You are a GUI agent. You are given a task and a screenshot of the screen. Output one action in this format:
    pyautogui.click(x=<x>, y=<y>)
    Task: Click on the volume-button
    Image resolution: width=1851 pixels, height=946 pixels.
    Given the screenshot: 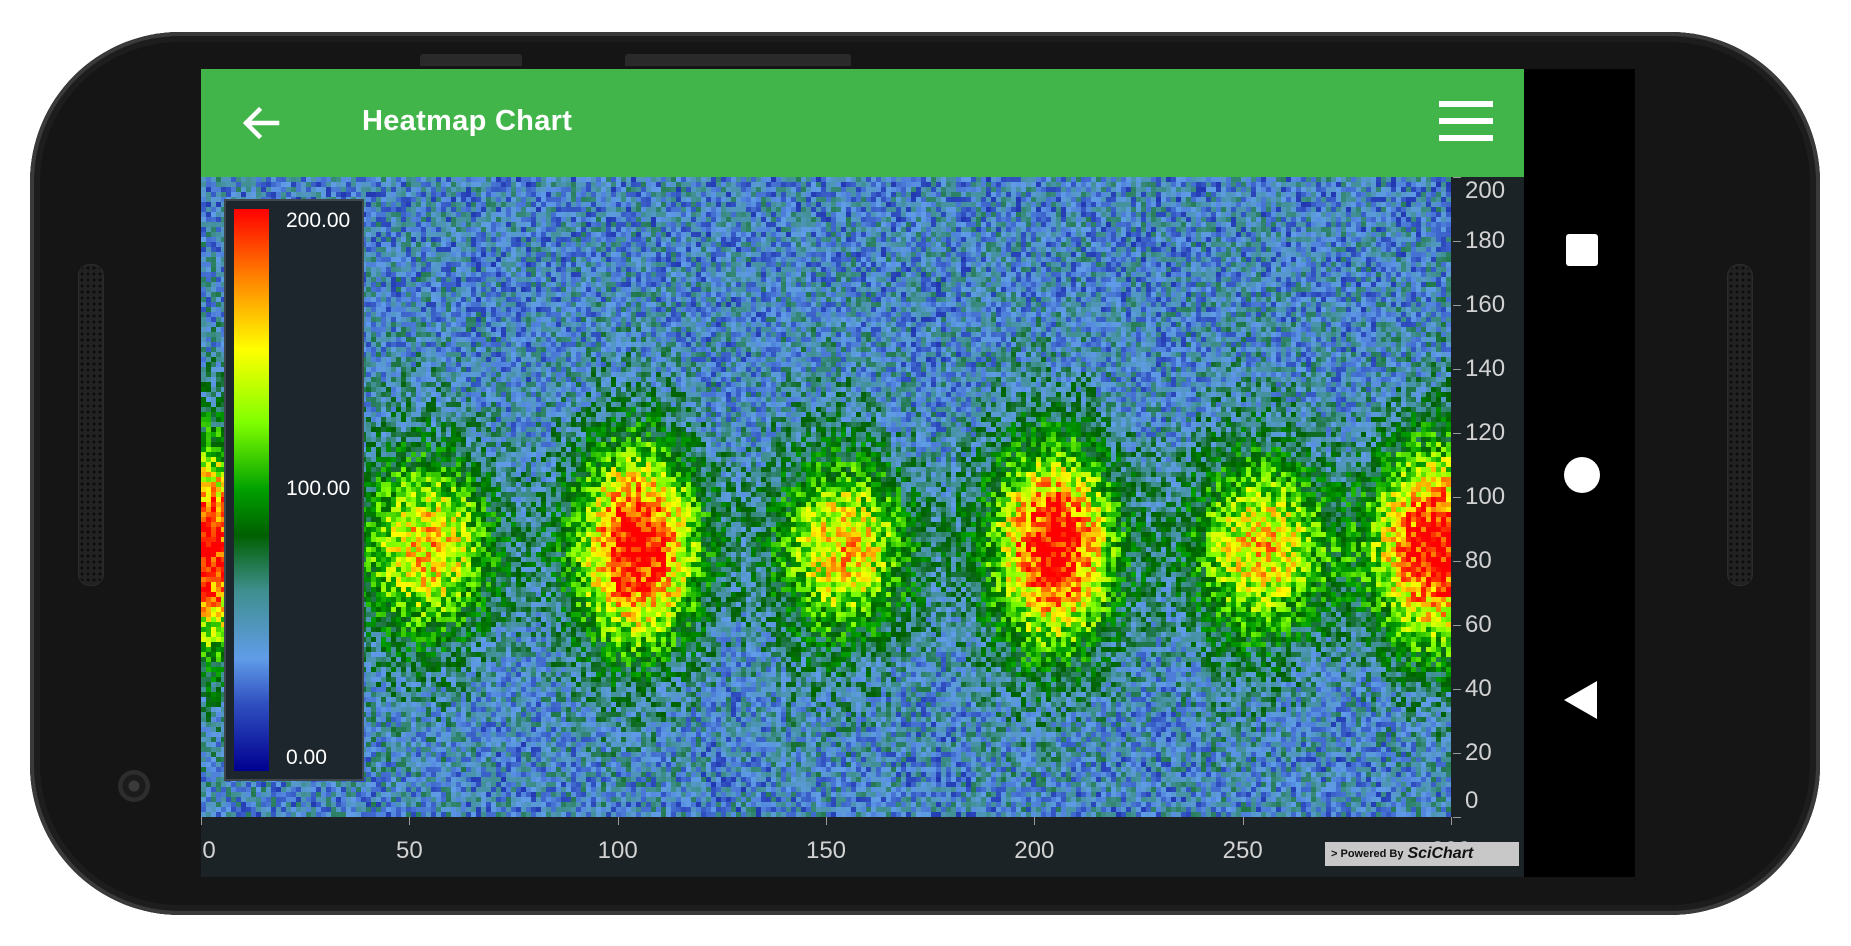 What is the action you would take?
    pyautogui.click(x=738, y=60)
    